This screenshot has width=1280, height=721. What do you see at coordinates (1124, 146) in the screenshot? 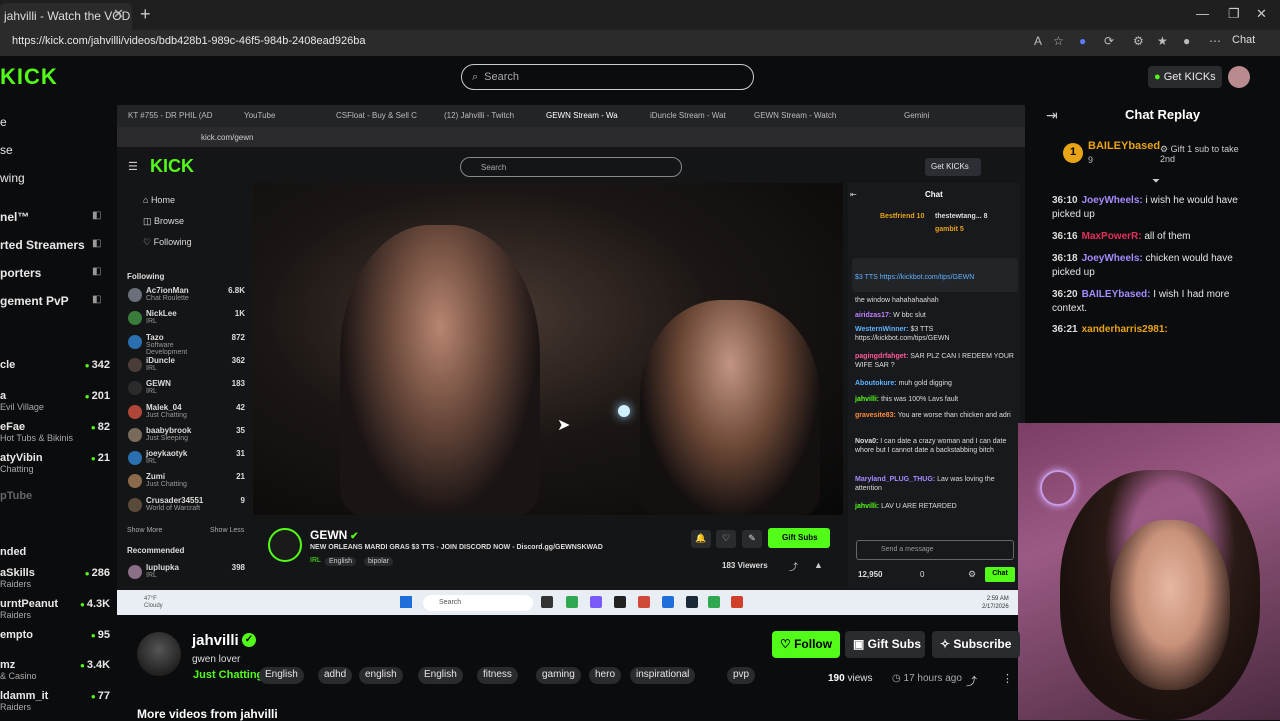
I see `pinned-gifter-name: BAILEYbased` at bounding box center [1124, 146].